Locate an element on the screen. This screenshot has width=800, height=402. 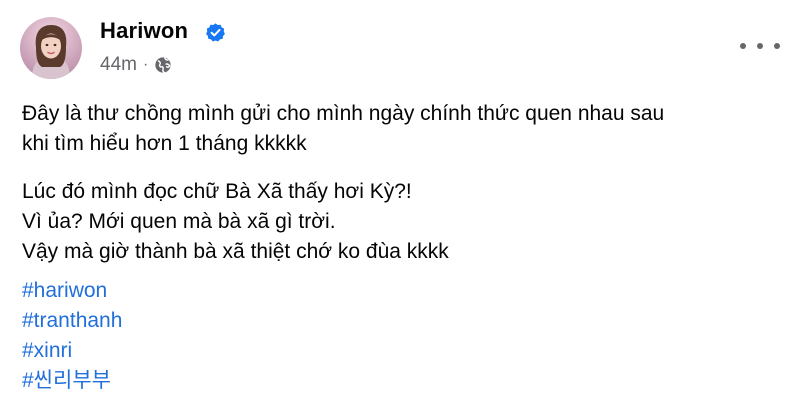
more-options-button is located at coordinates (760, 46).